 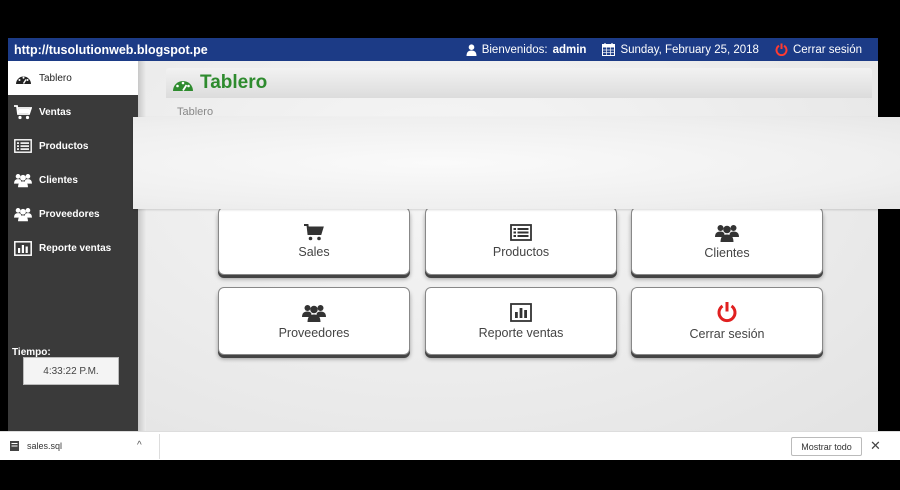 I want to click on sidebar-item-label: Productos, so click(x=64, y=146).